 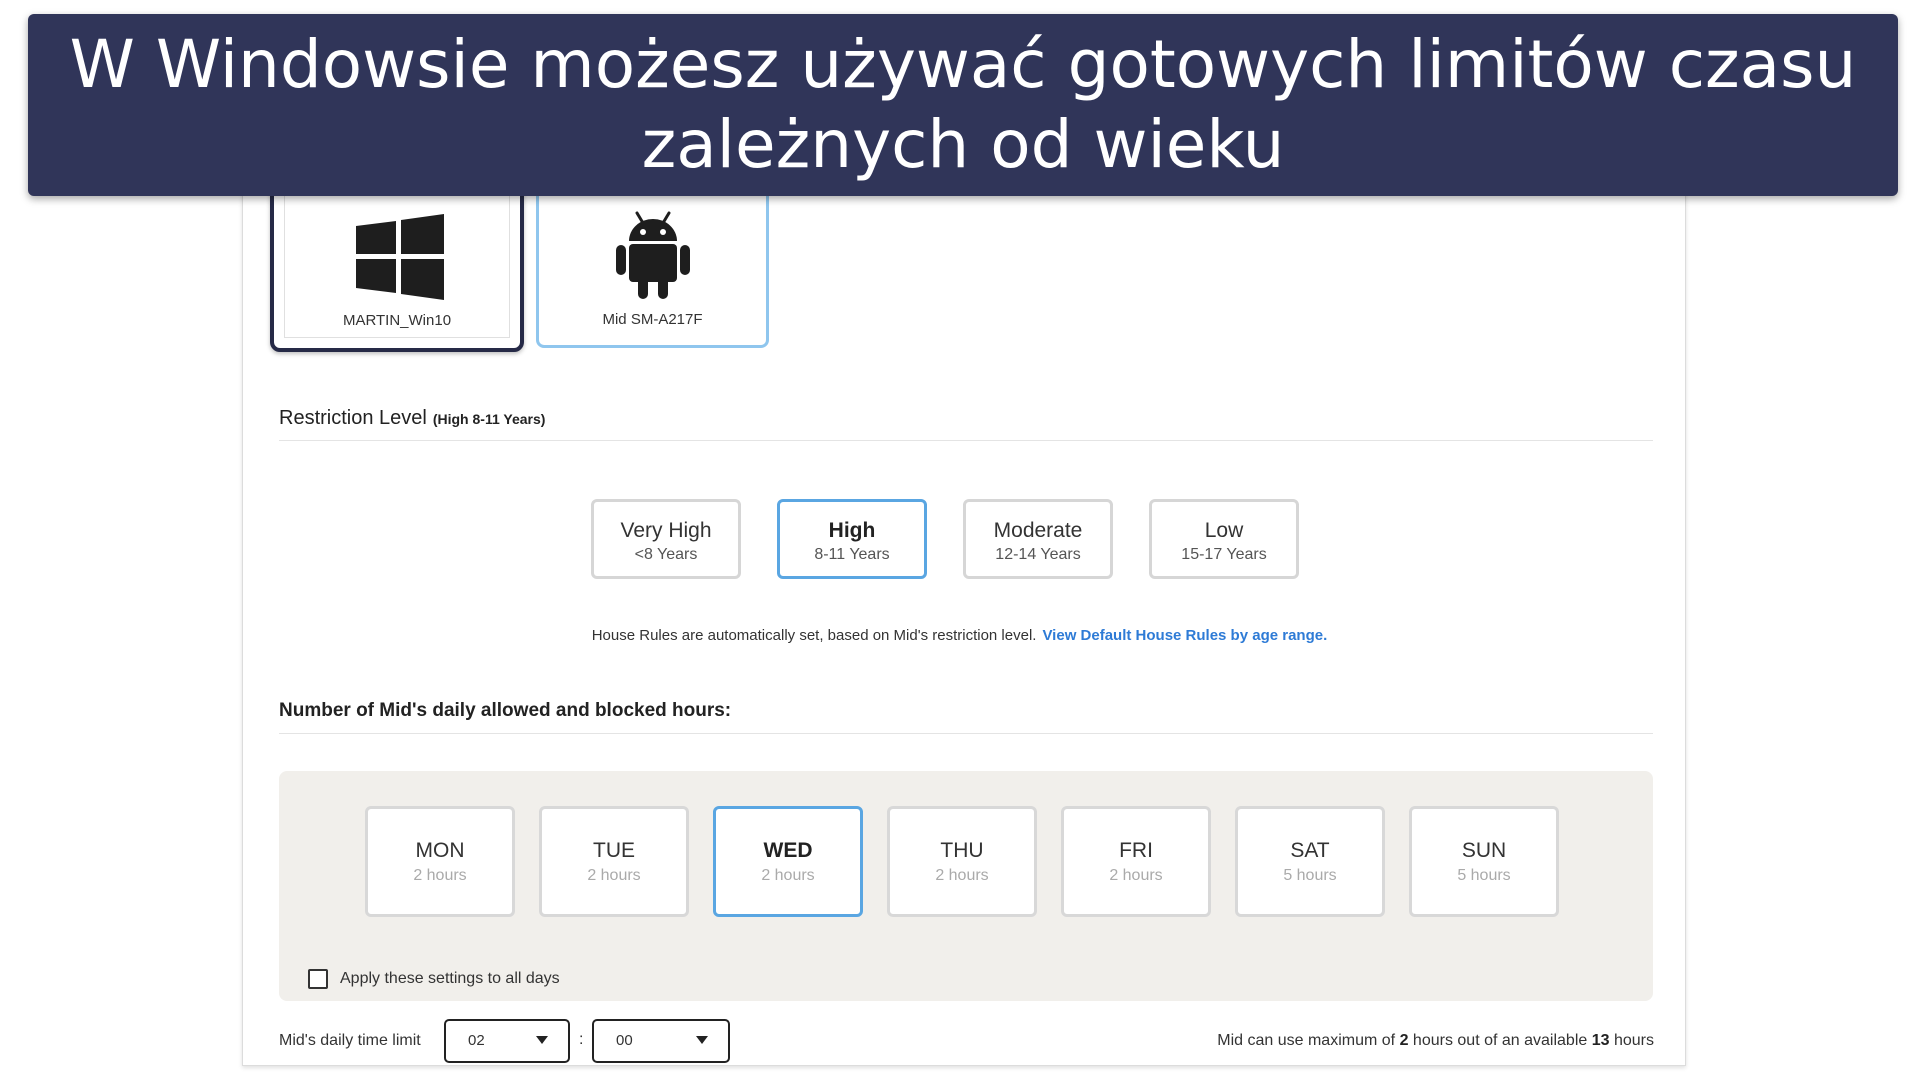 I want to click on banner-line-2: zależnych od wieku, so click(x=963, y=144).